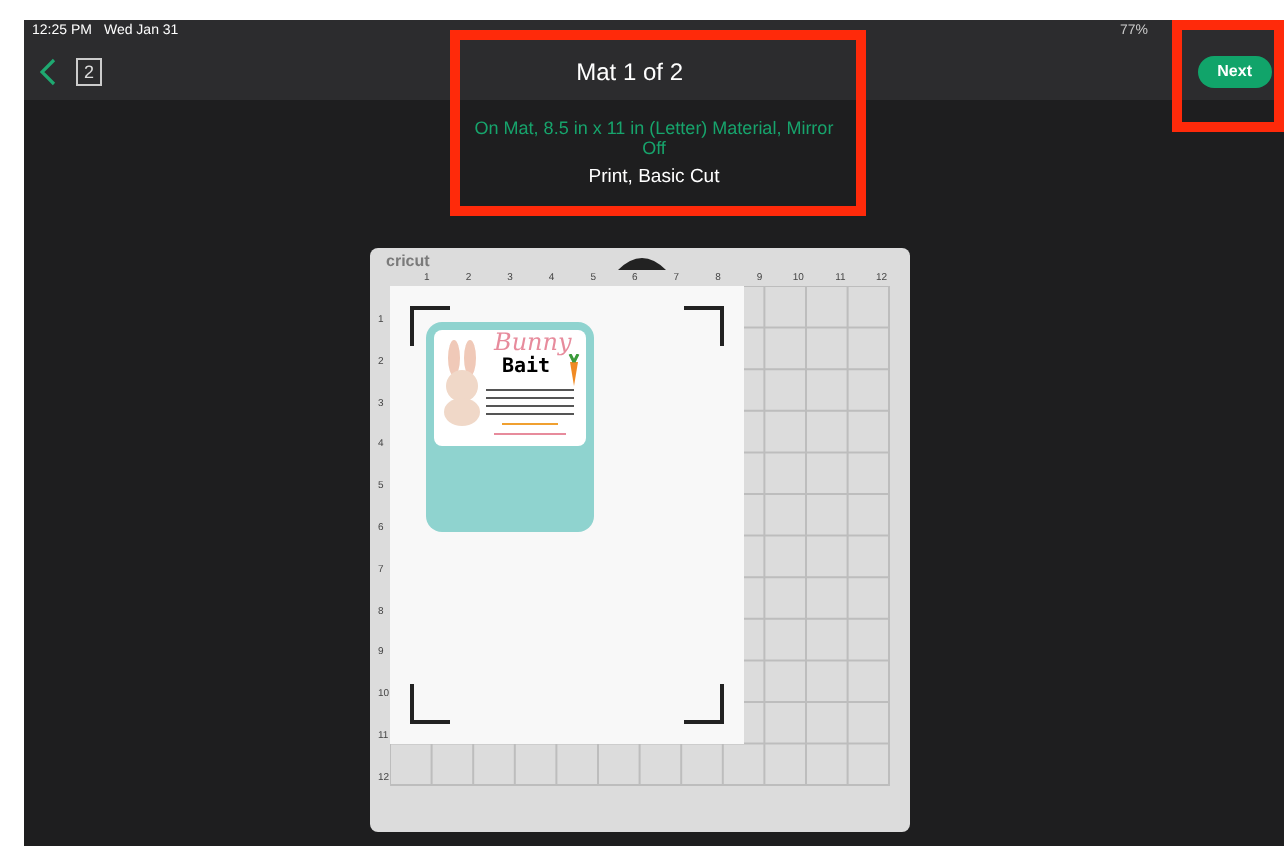 The width and height of the screenshot is (1284, 846). What do you see at coordinates (462, 382) in the screenshot?
I see `bunny-drawing` at bounding box center [462, 382].